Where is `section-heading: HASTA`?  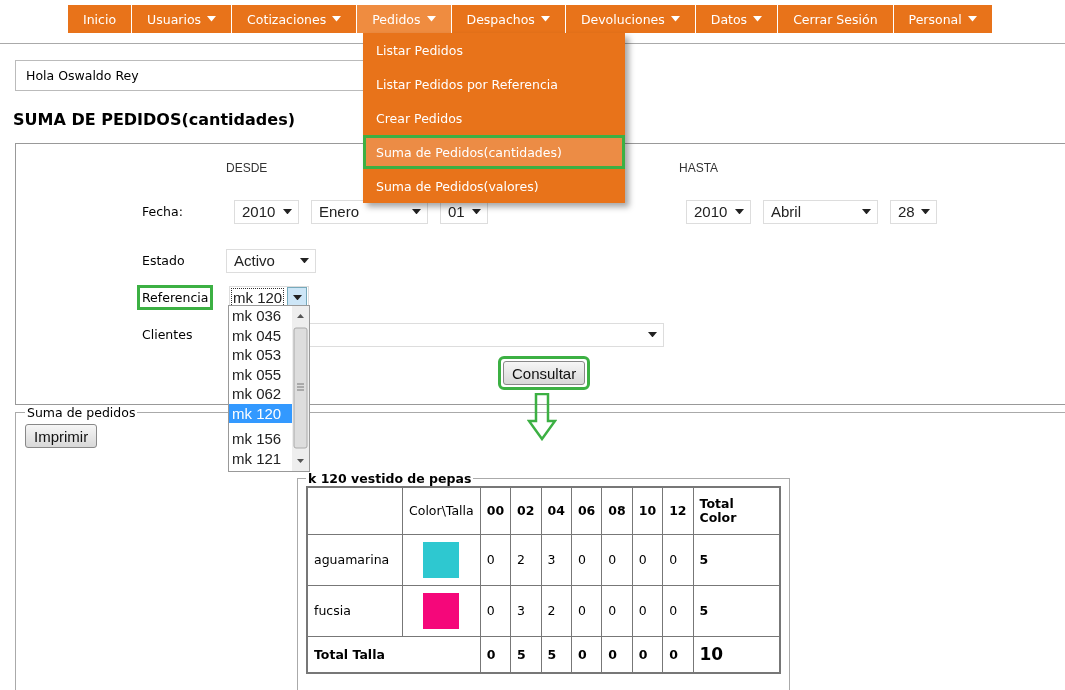
section-heading: HASTA is located at coordinates (699, 168).